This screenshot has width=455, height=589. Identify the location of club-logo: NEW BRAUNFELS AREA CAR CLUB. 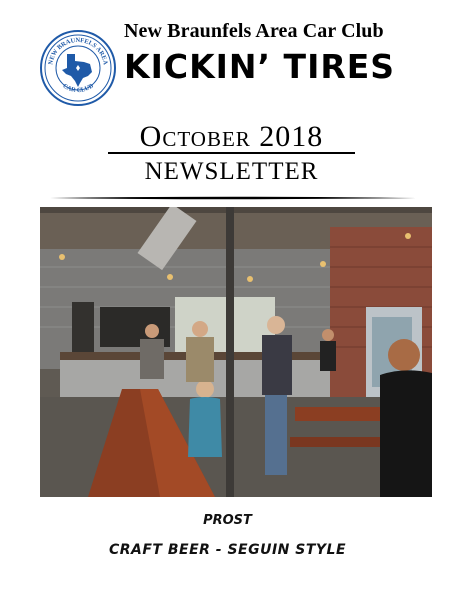
(78, 68).